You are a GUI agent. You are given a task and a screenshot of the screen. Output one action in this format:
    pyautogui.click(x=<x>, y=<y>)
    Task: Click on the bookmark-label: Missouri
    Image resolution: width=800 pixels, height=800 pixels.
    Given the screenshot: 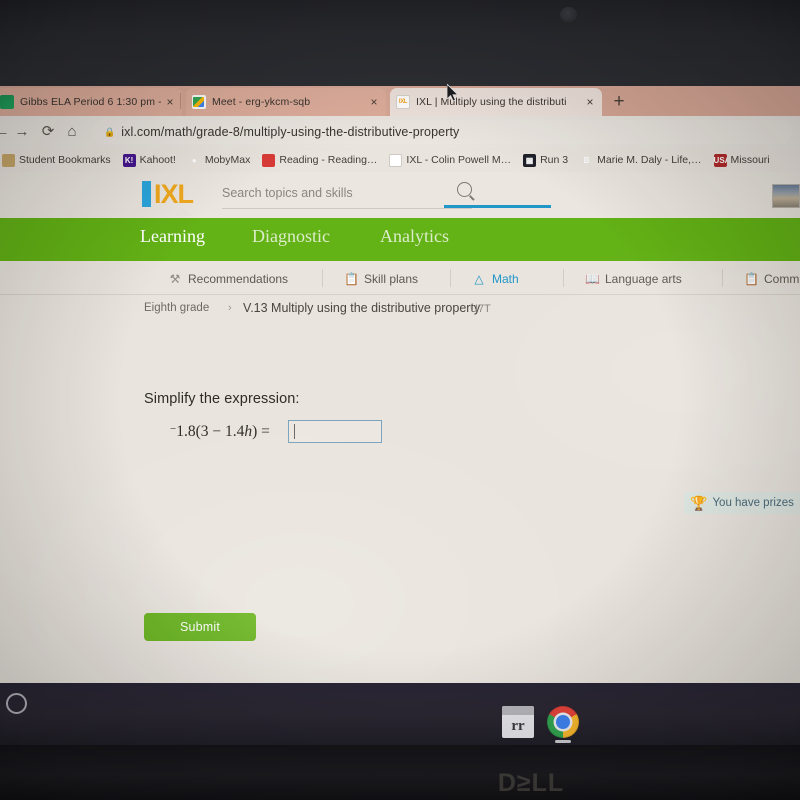 What is the action you would take?
    pyautogui.click(x=750, y=160)
    